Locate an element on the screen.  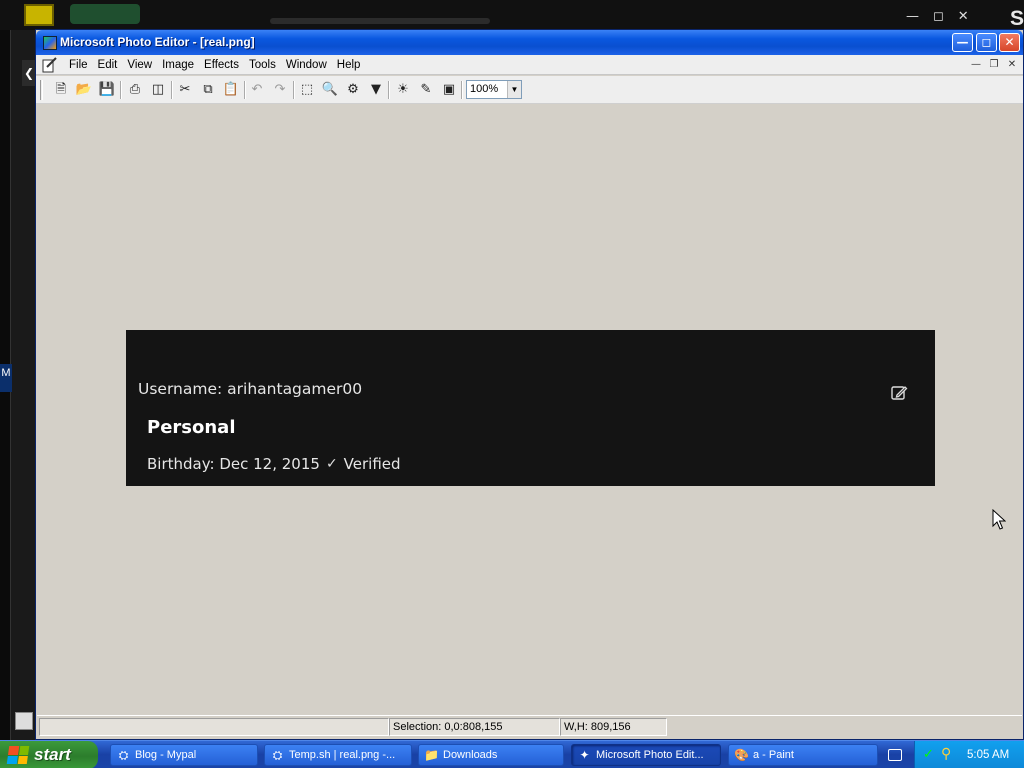
menu-effects: Effects is located at coordinates (221, 65).